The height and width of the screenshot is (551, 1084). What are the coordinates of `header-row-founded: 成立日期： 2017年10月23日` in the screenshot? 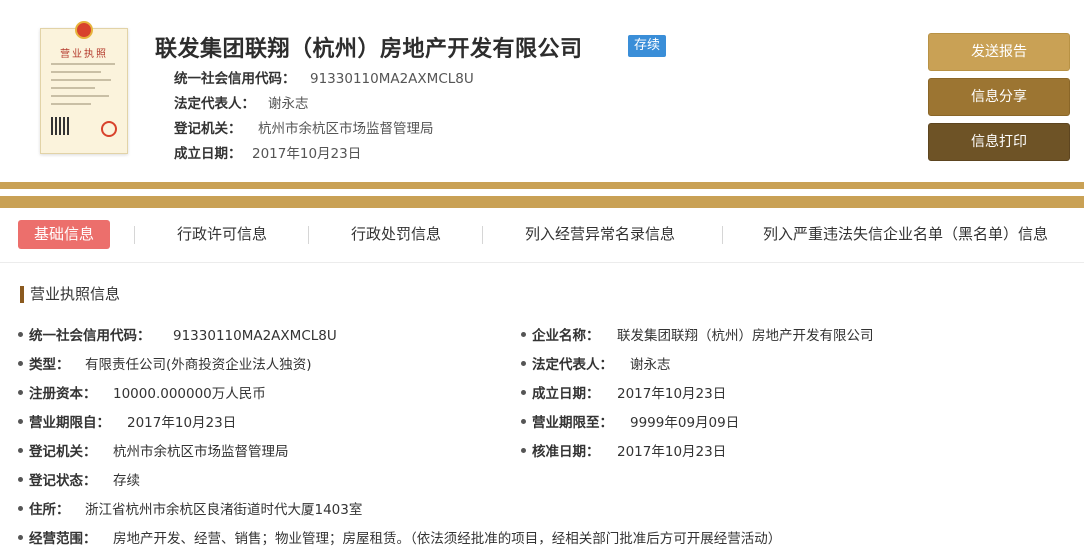 It's located at (267, 152).